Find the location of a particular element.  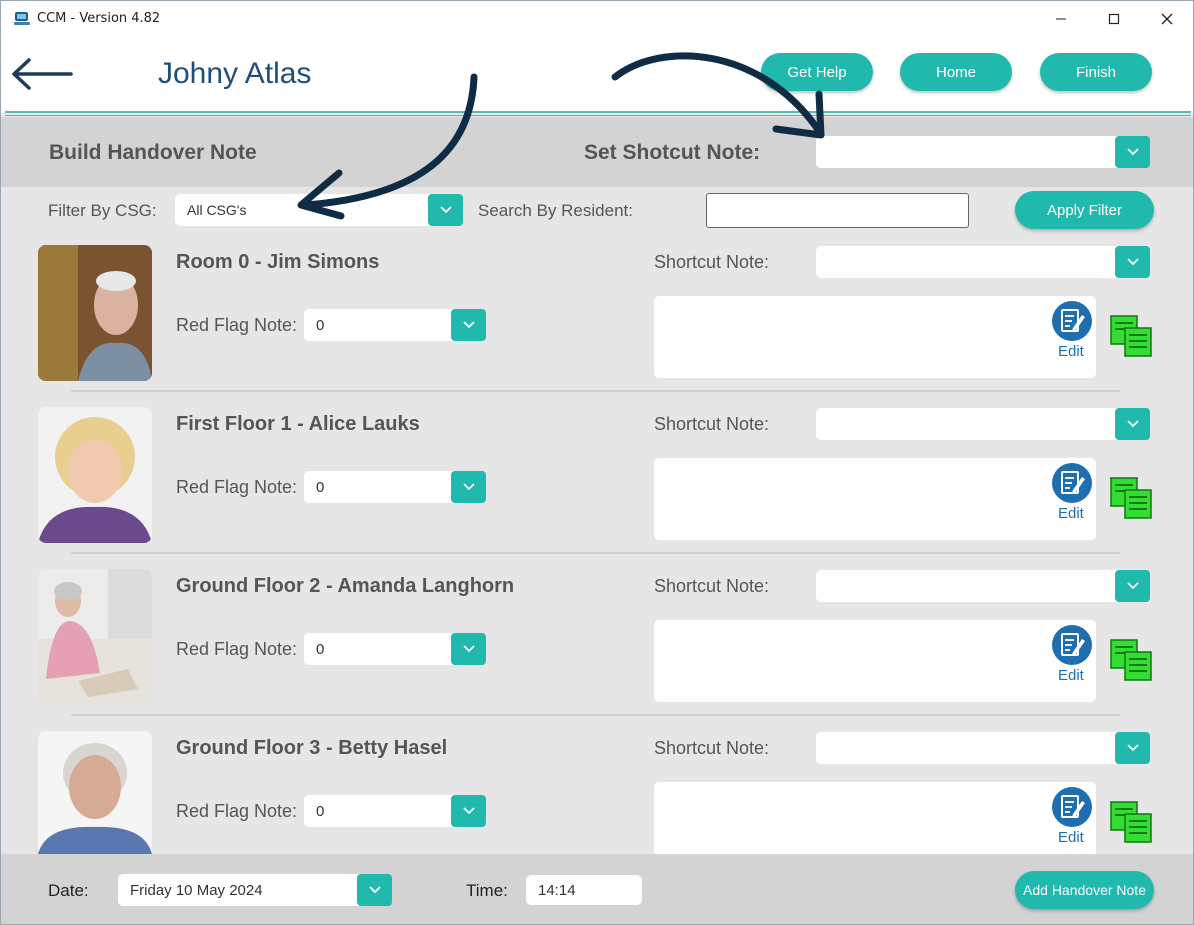

minimize-button is located at coordinates (1061, 19).